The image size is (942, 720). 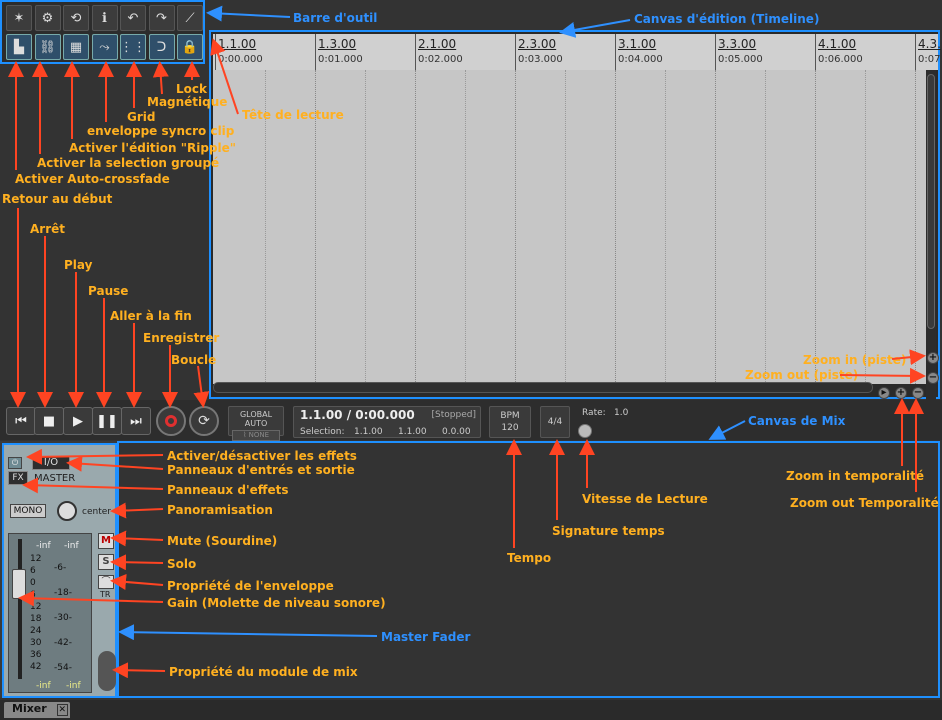 What do you see at coordinates (340, 59) in the screenshot?
I see `ruler-time-label: 0:01.000` at bounding box center [340, 59].